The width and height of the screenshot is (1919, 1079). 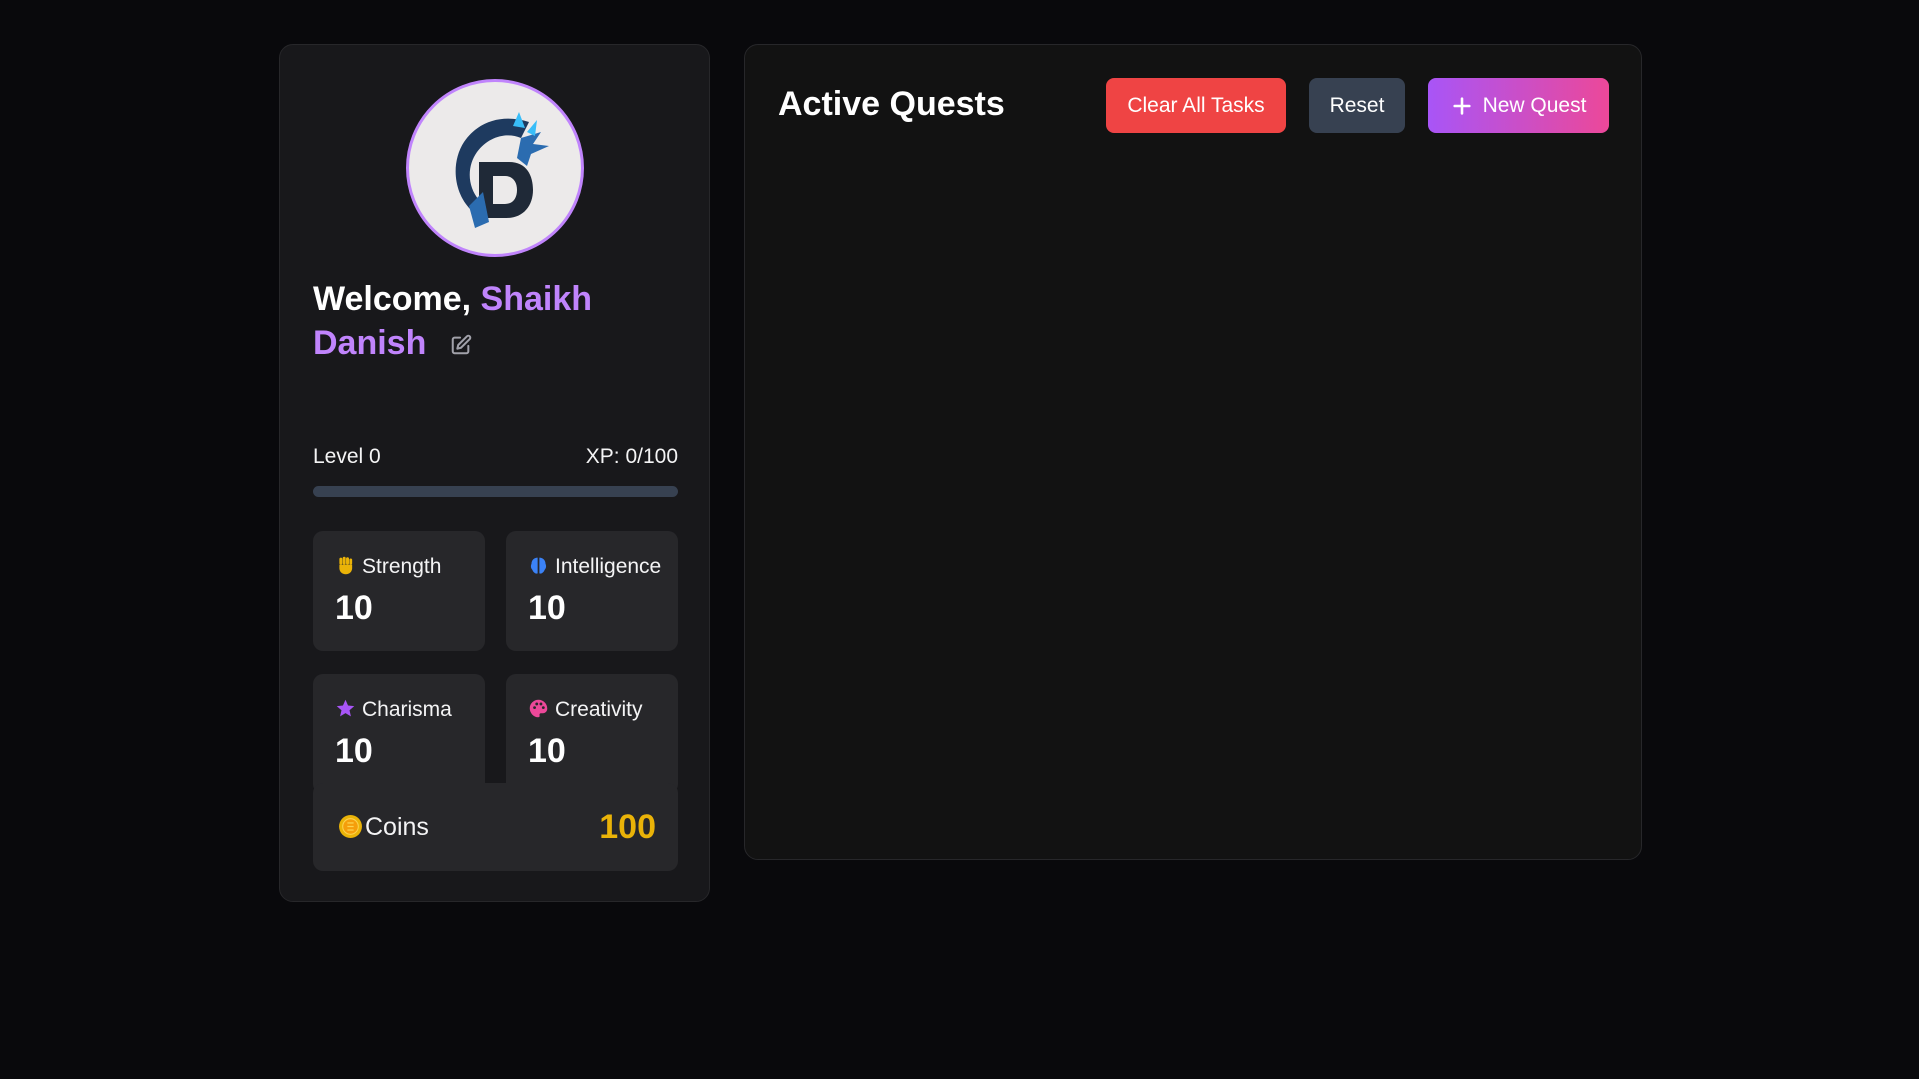 What do you see at coordinates (599, 709) in the screenshot?
I see `stat-label: Creativity` at bounding box center [599, 709].